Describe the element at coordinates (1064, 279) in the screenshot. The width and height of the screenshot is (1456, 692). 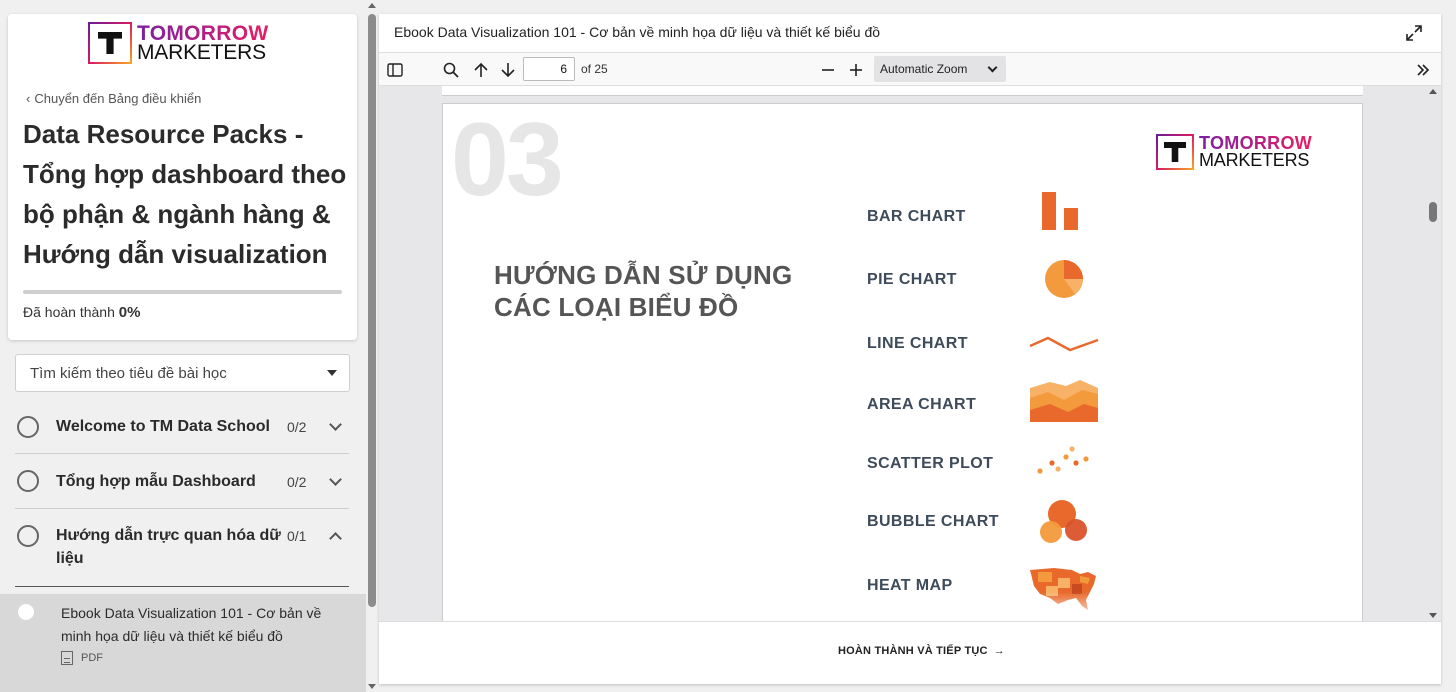
I see `pie-chart-icon` at that location.